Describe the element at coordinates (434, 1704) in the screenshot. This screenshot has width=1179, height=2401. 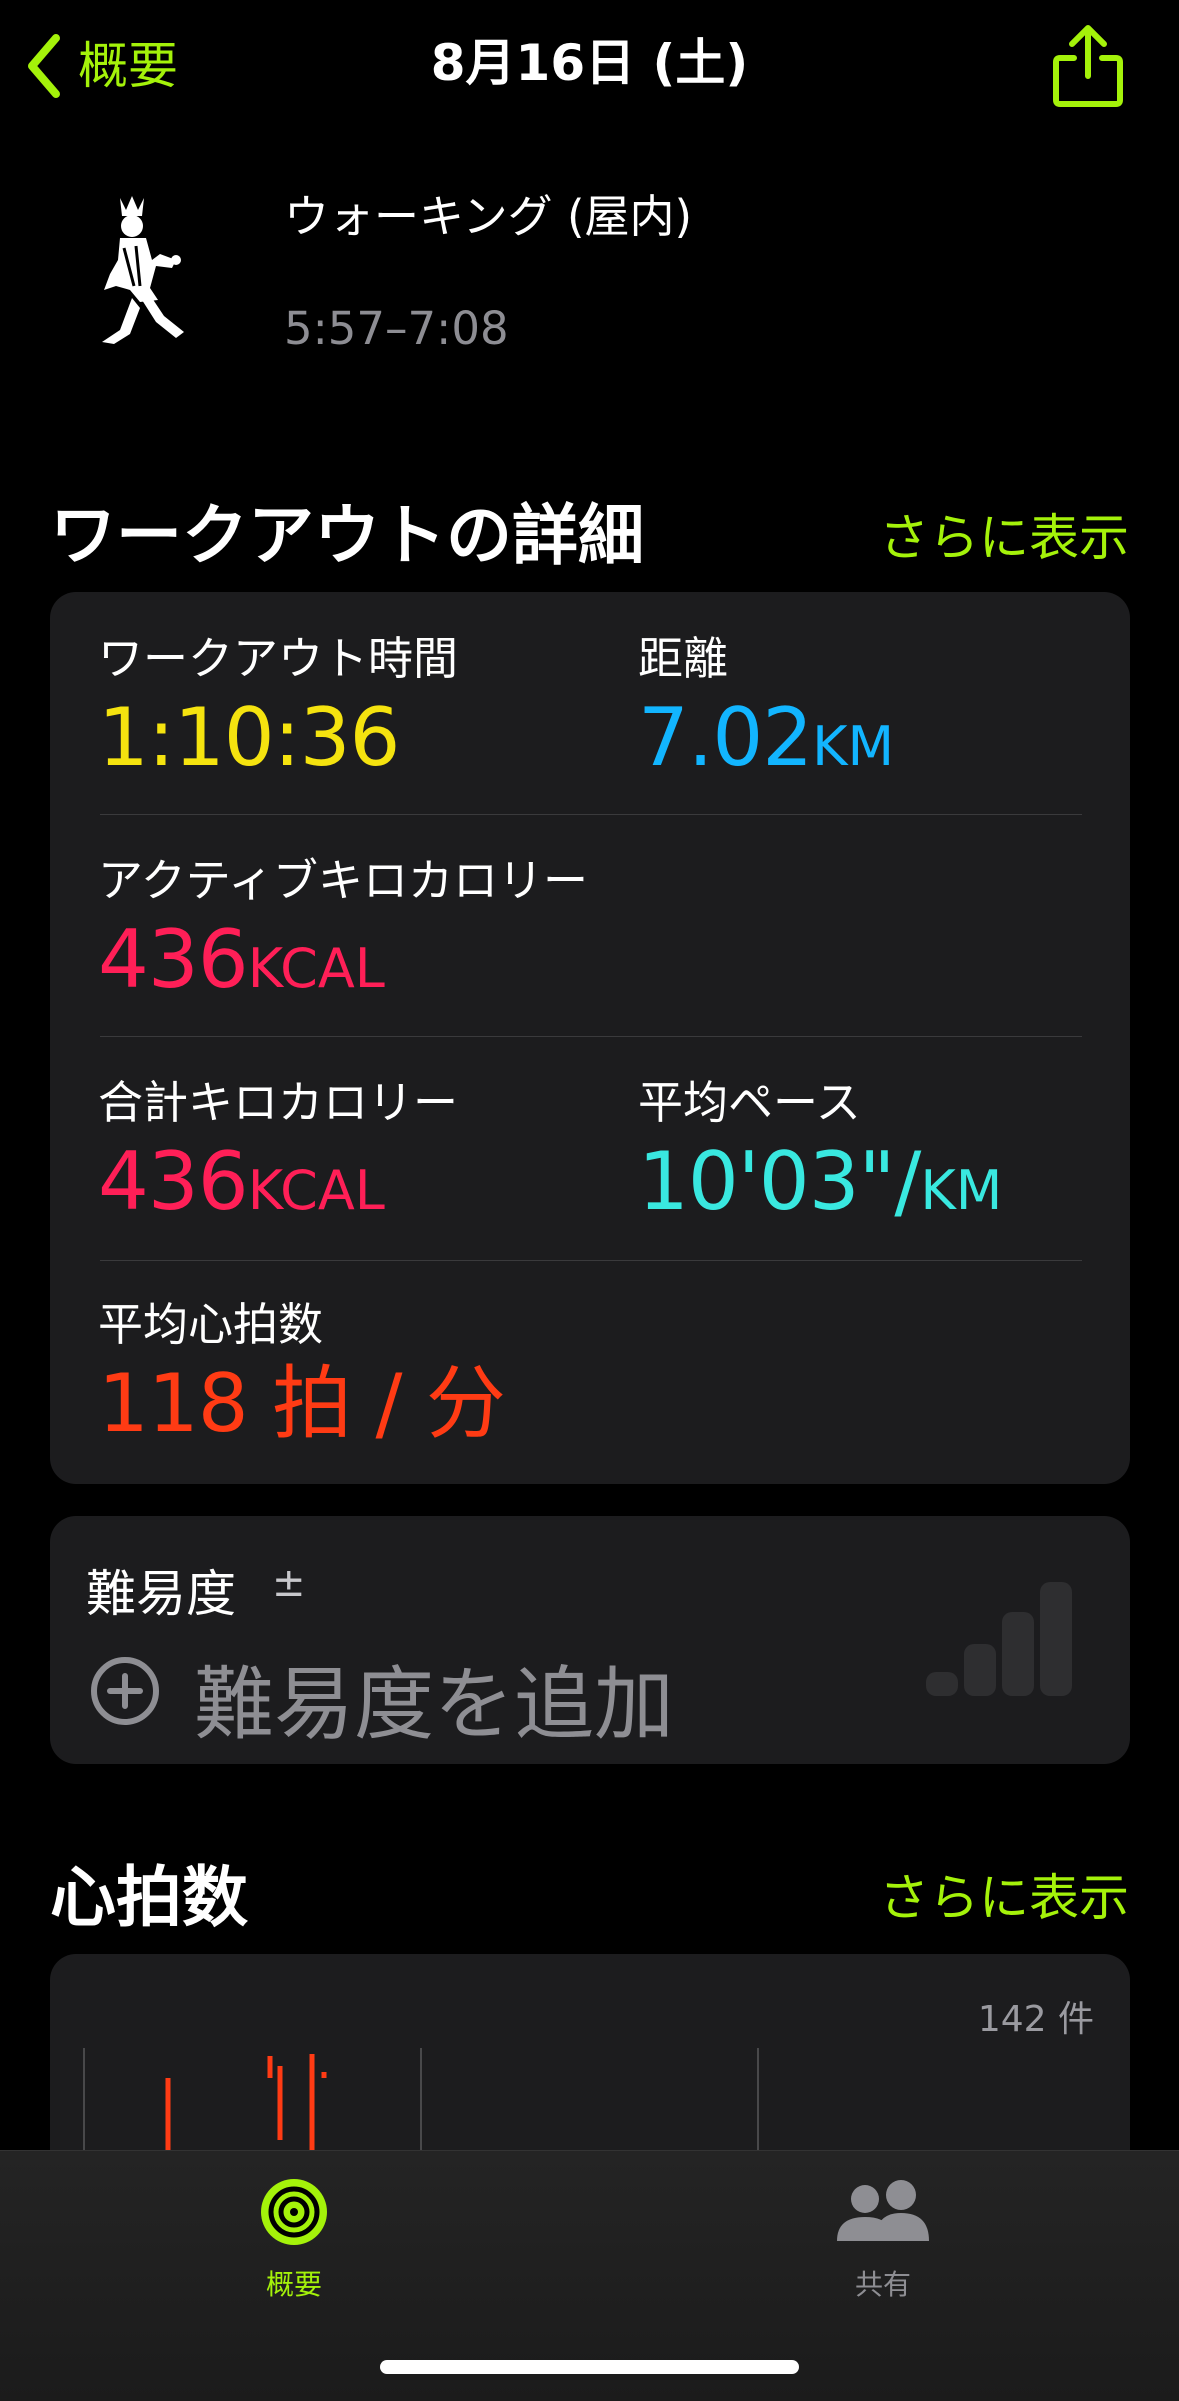
I see `add-difficulty-label: 難易度を追加` at that location.